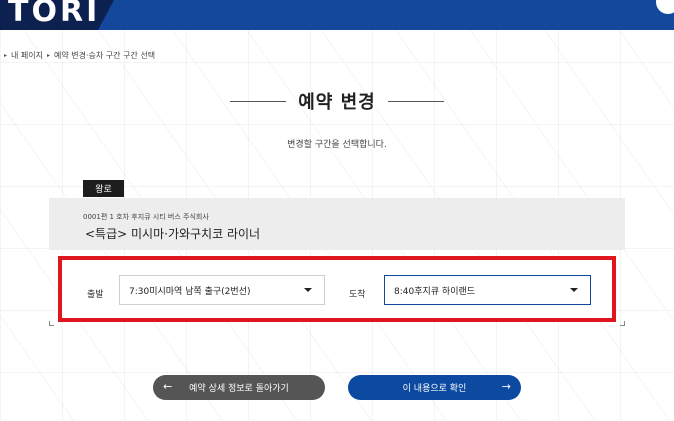 Image resolution: width=674 pixels, height=421 pixels. I want to click on logo-text: TORI, so click(54, 14).